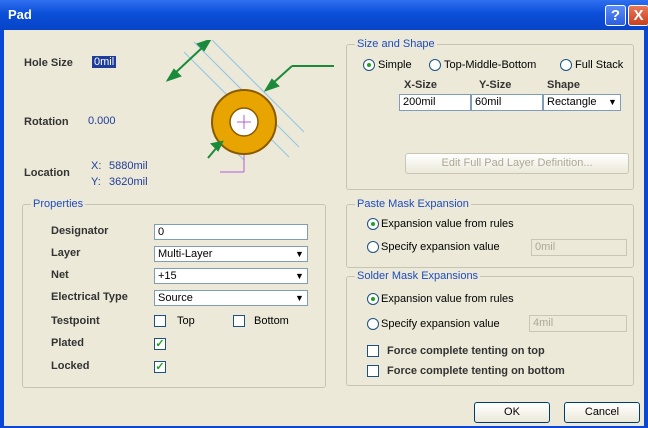 The width and height of the screenshot is (648, 428). Describe the element at coordinates (572, 102) in the screenshot. I see `shape-select-value: Rectangle` at that location.